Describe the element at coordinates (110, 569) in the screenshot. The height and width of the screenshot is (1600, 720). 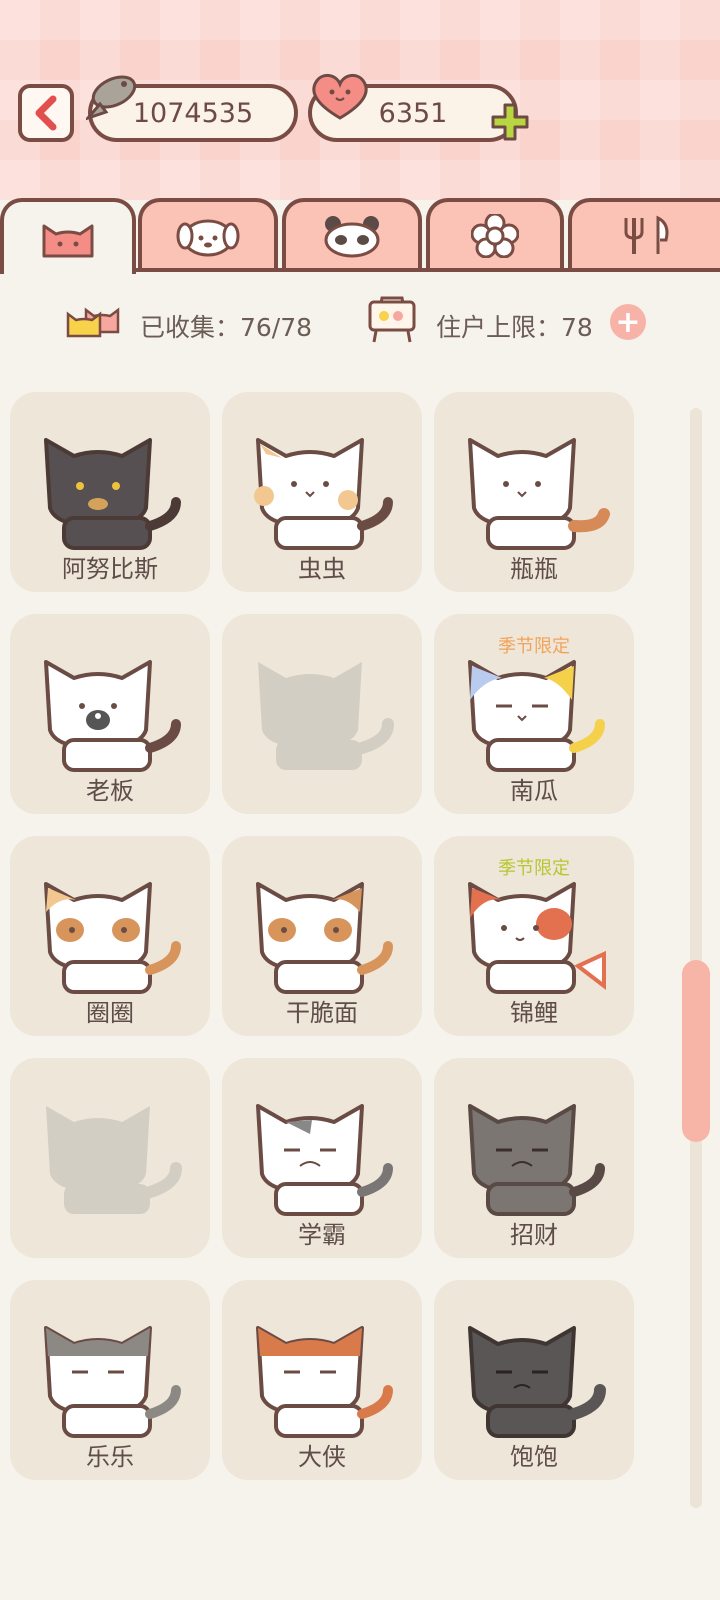
I see `cat-name: 阿努比斯` at that location.